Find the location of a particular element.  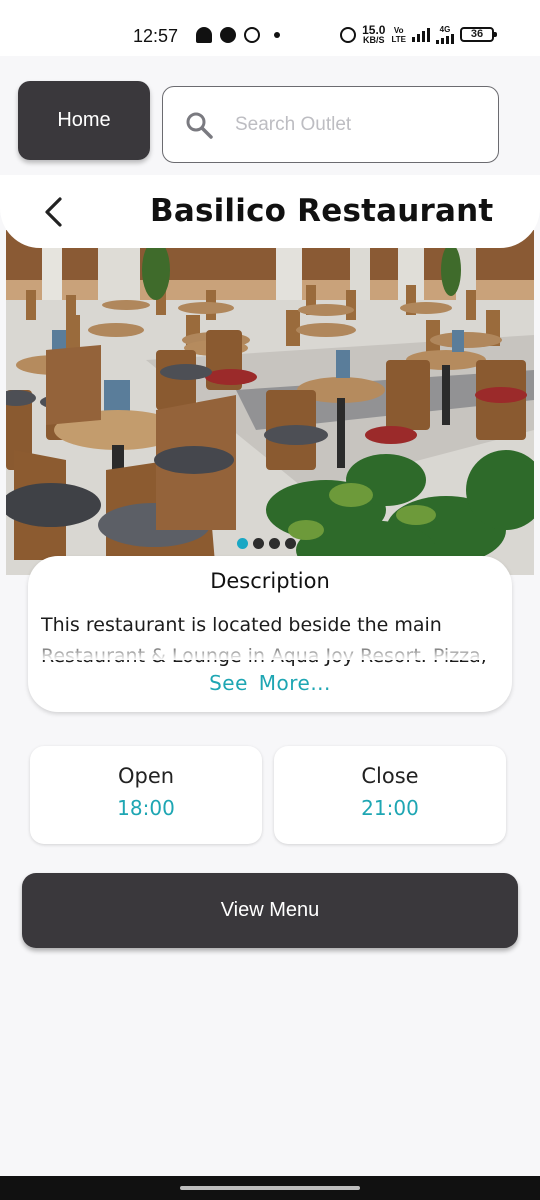

network-speed-unit: KB/S is located at coordinates (374, 40).